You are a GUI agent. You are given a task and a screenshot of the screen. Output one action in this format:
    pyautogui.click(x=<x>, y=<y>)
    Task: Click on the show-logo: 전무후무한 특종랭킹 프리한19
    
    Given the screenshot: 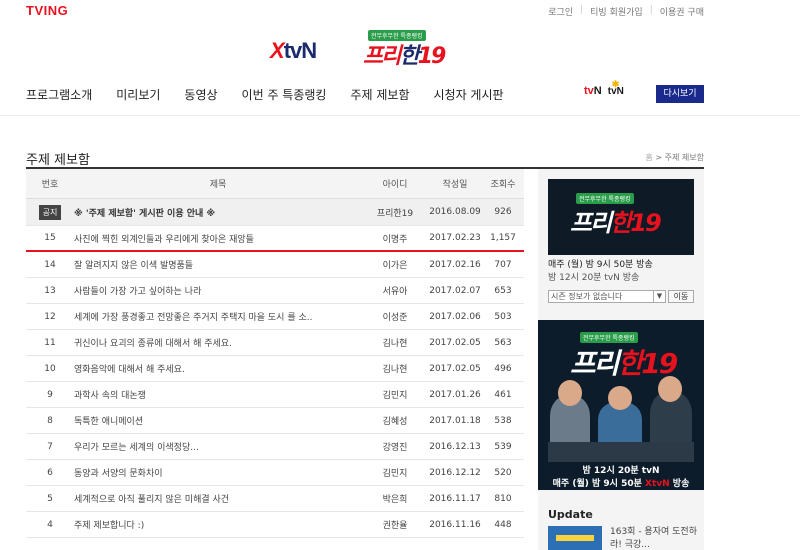 What is the action you would take?
    pyautogui.click(x=408, y=49)
    